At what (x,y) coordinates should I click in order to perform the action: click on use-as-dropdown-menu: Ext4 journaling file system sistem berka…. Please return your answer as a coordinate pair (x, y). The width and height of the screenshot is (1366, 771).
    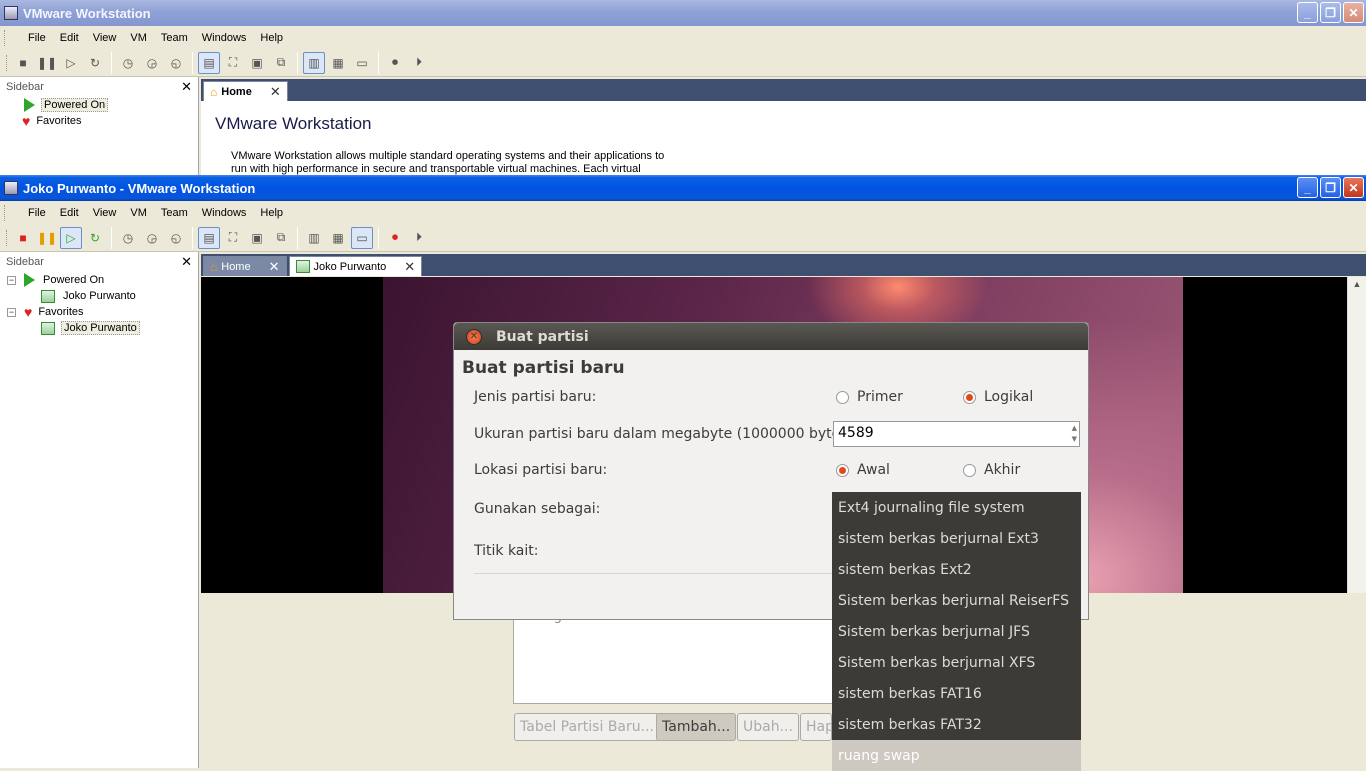
    Looking at the image, I should click on (956, 631).